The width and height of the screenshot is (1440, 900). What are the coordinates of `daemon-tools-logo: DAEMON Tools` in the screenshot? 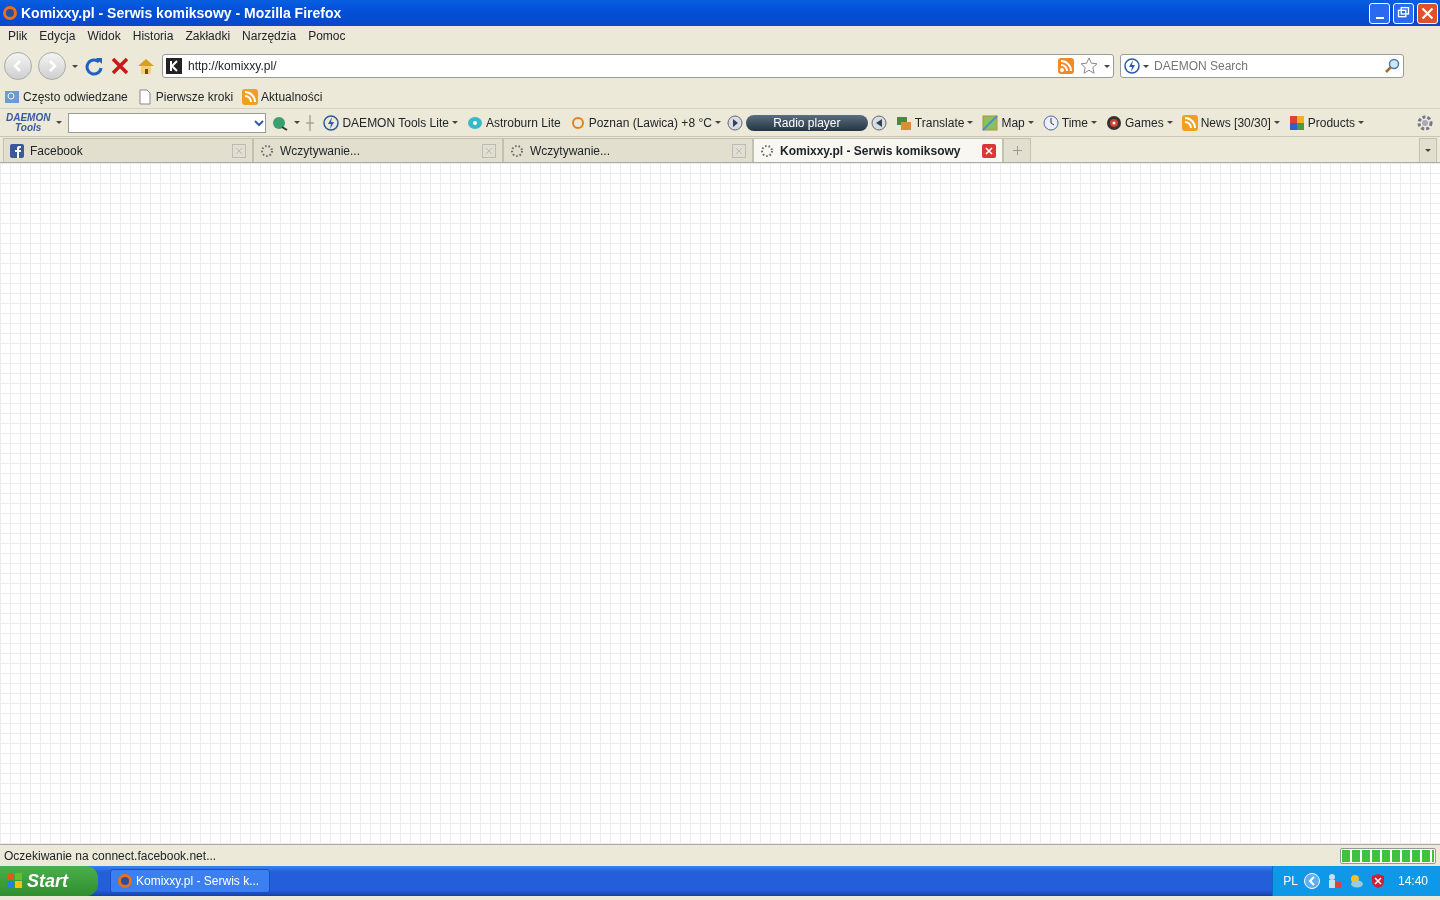 It's located at (28, 122).